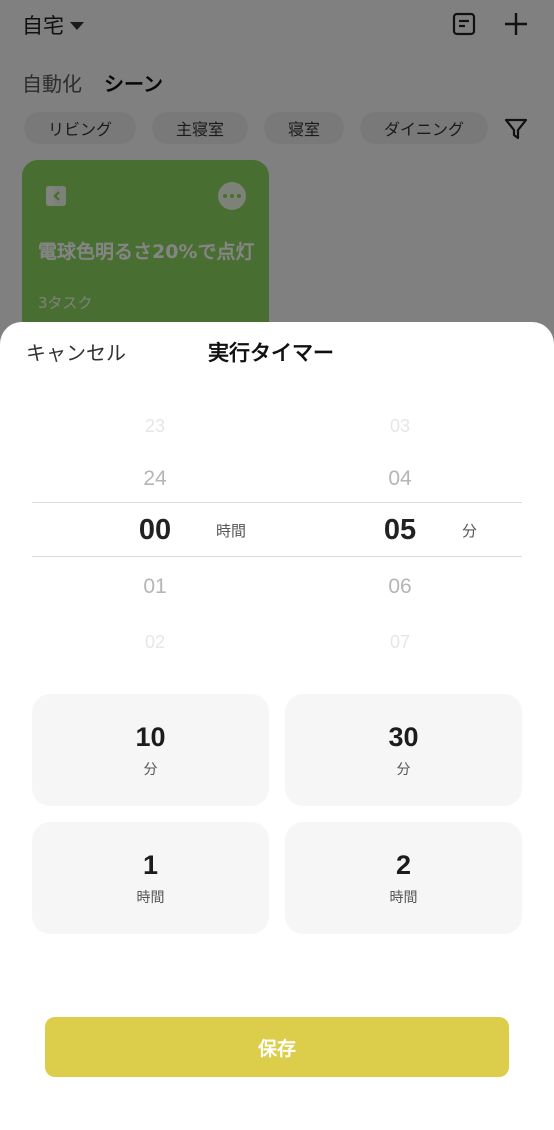  I want to click on preset-30-min-button: 30 分, so click(403, 750).